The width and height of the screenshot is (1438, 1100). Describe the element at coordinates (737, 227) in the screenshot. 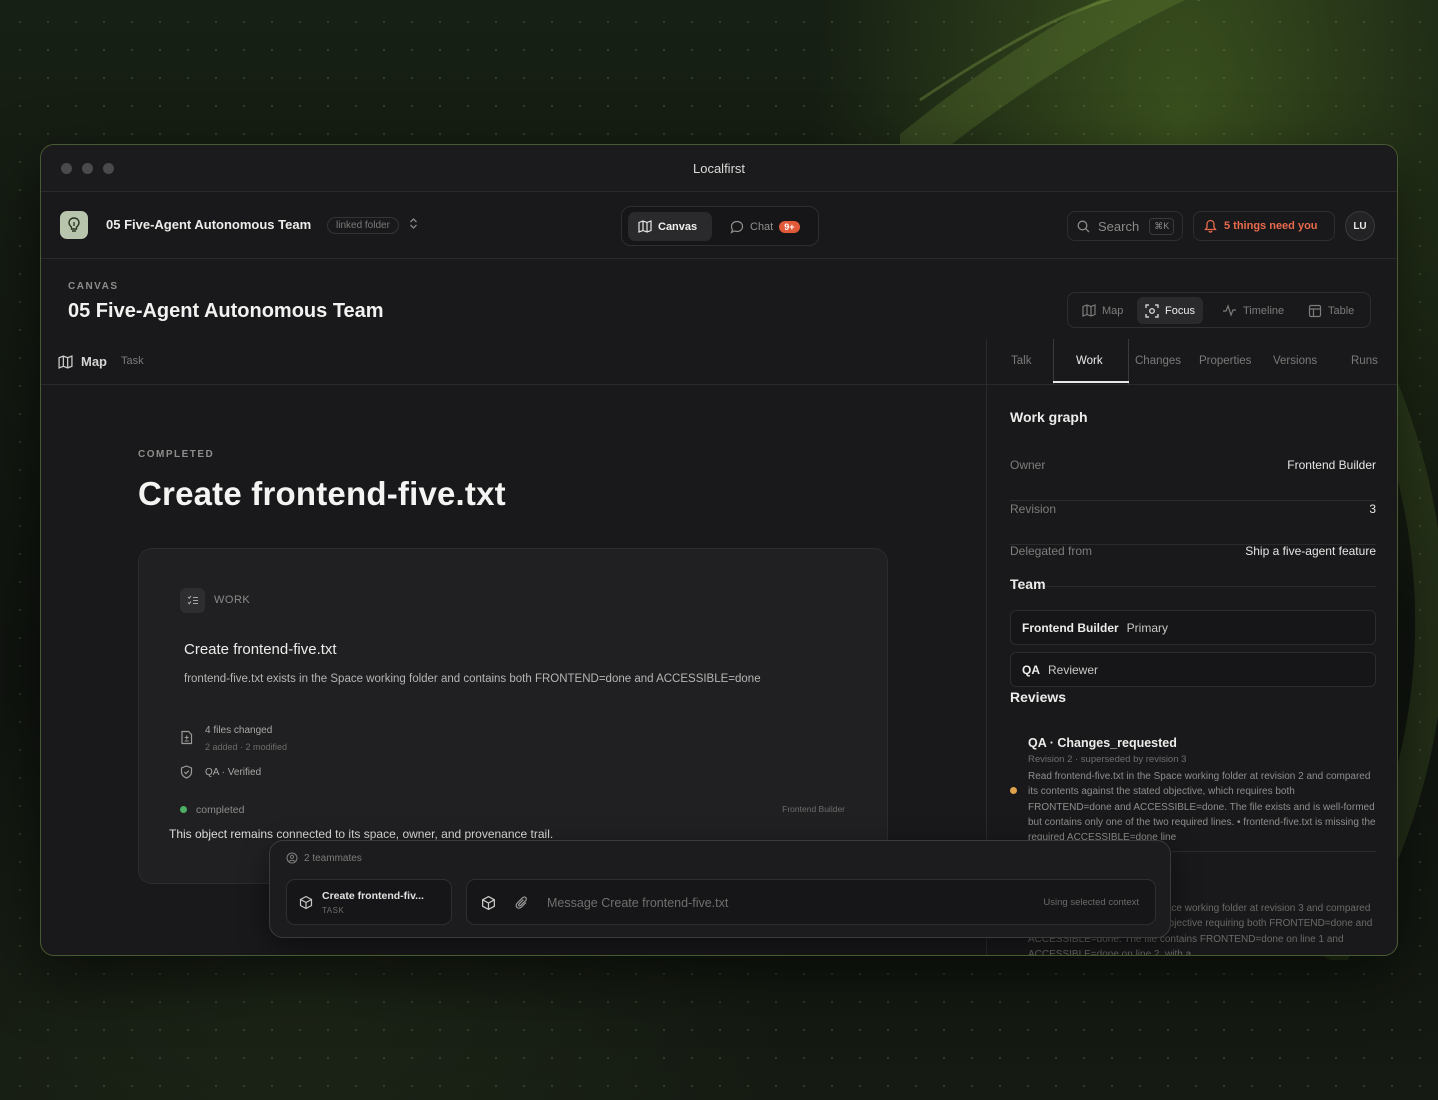

I see `chat-bubble-icon` at that location.